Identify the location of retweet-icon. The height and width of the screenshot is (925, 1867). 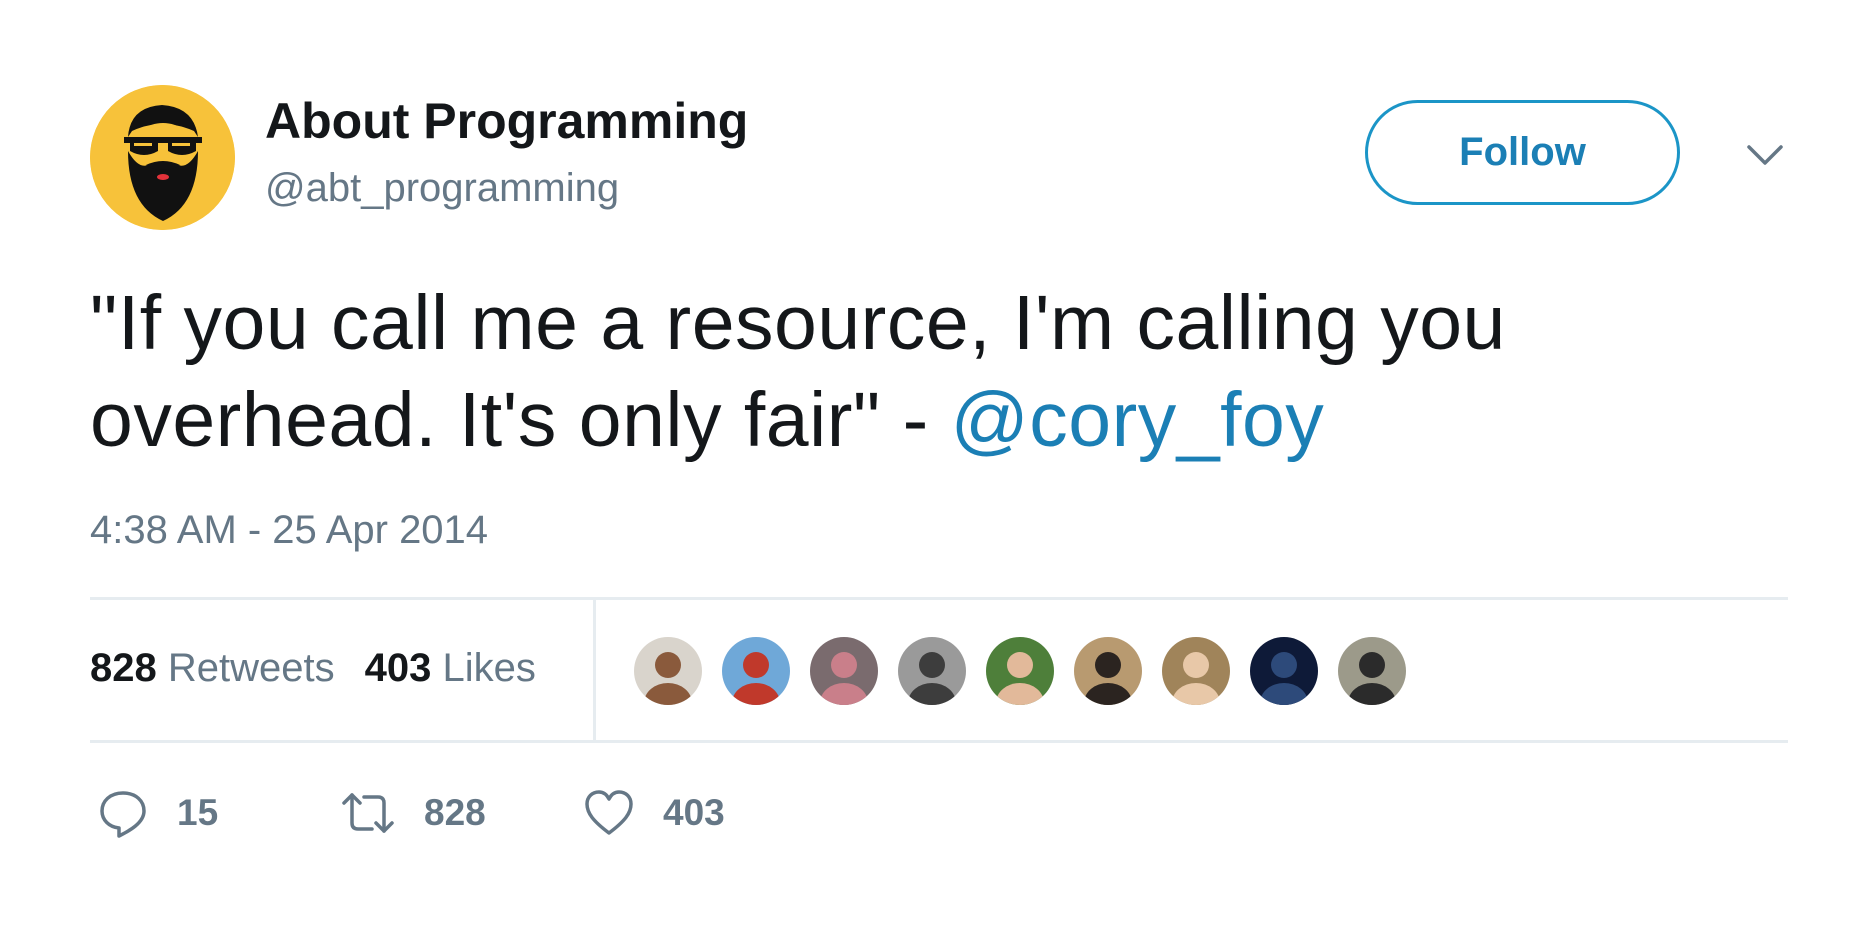
(368, 812).